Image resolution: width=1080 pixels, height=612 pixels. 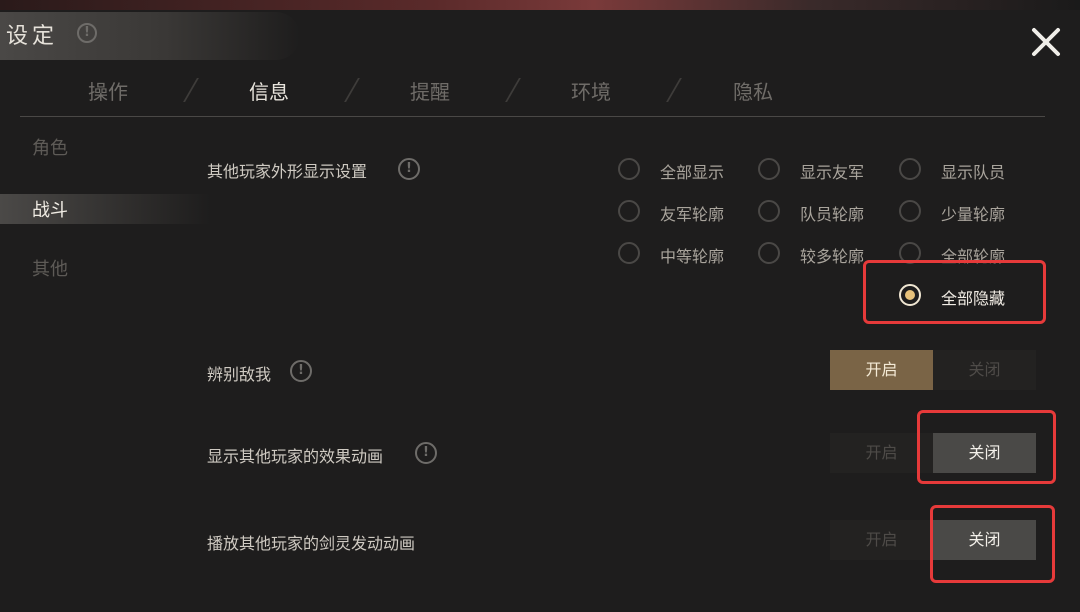 What do you see at coordinates (881, 540) in the screenshot?
I see `sword-on-button: 开启` at bounding box center [881, 540].